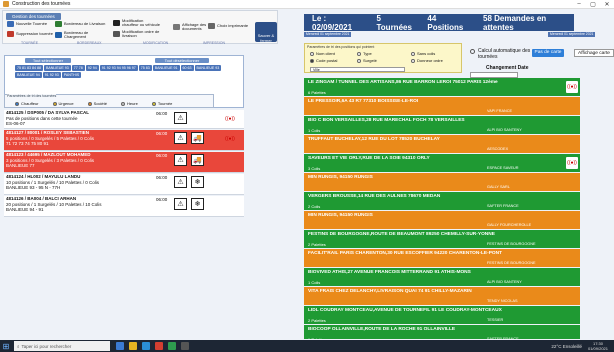 This screenshot has width=614, height=352. I want to click on deselect-all-button: Tout désélectionner, so click(182, 60).